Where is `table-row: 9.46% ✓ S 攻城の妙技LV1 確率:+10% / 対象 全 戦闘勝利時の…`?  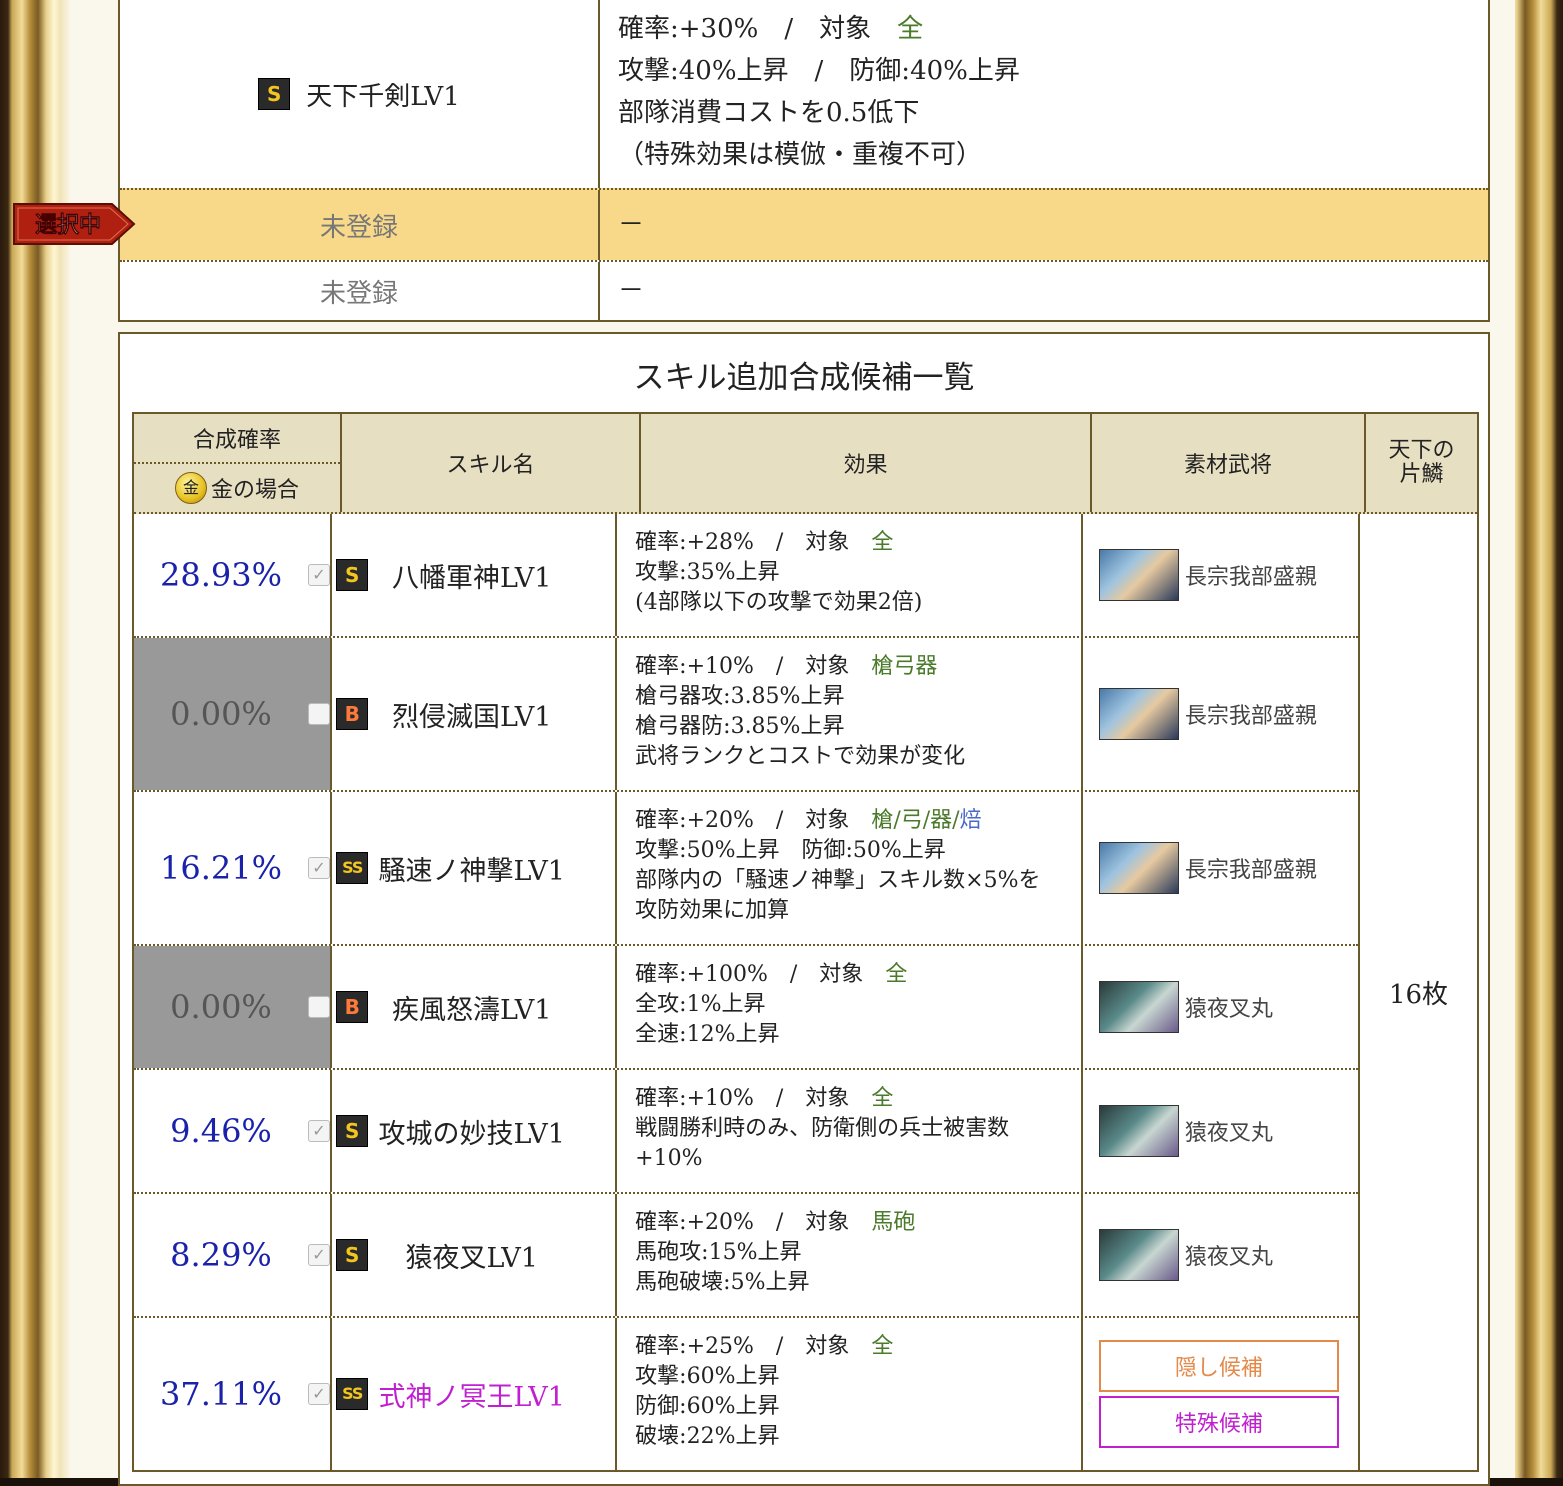
table-row: 9.46% ✓ S 攻城の妙技LV1 確率:+10% / 対象 全 戦闘勝利時の… is located at coordinates (746, 1132).